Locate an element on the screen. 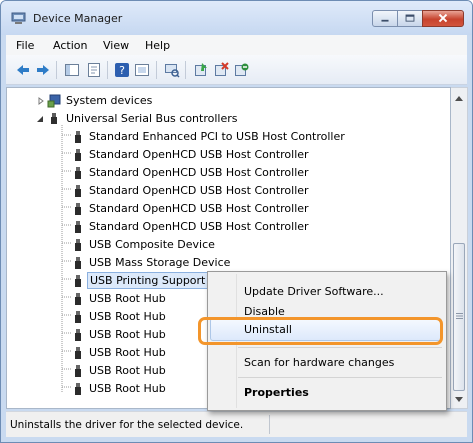 This screenshot has height=443, width=473. tree-item-label-selected: USB Printing Support is located at coordinates (148, 280).